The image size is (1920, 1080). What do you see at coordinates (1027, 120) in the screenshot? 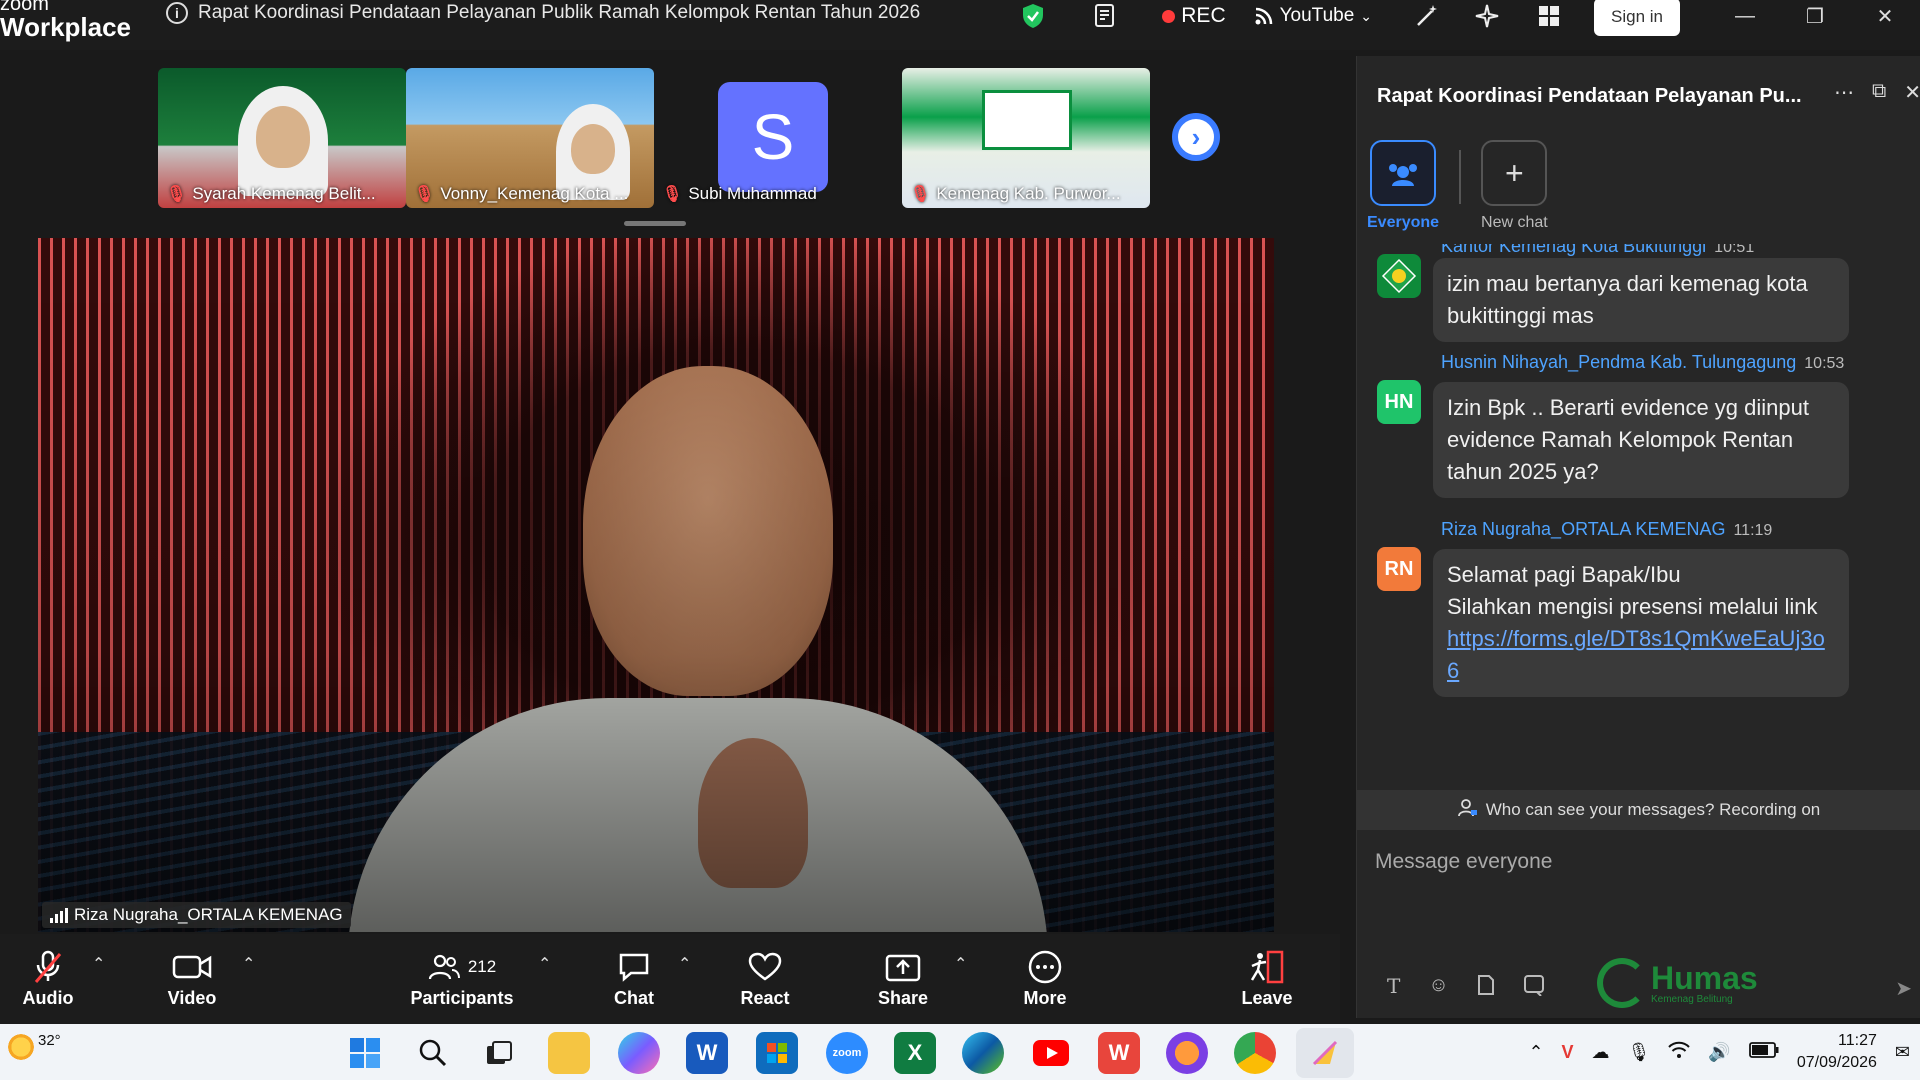
I see `room-screen` at bounding box center [1027, 120].